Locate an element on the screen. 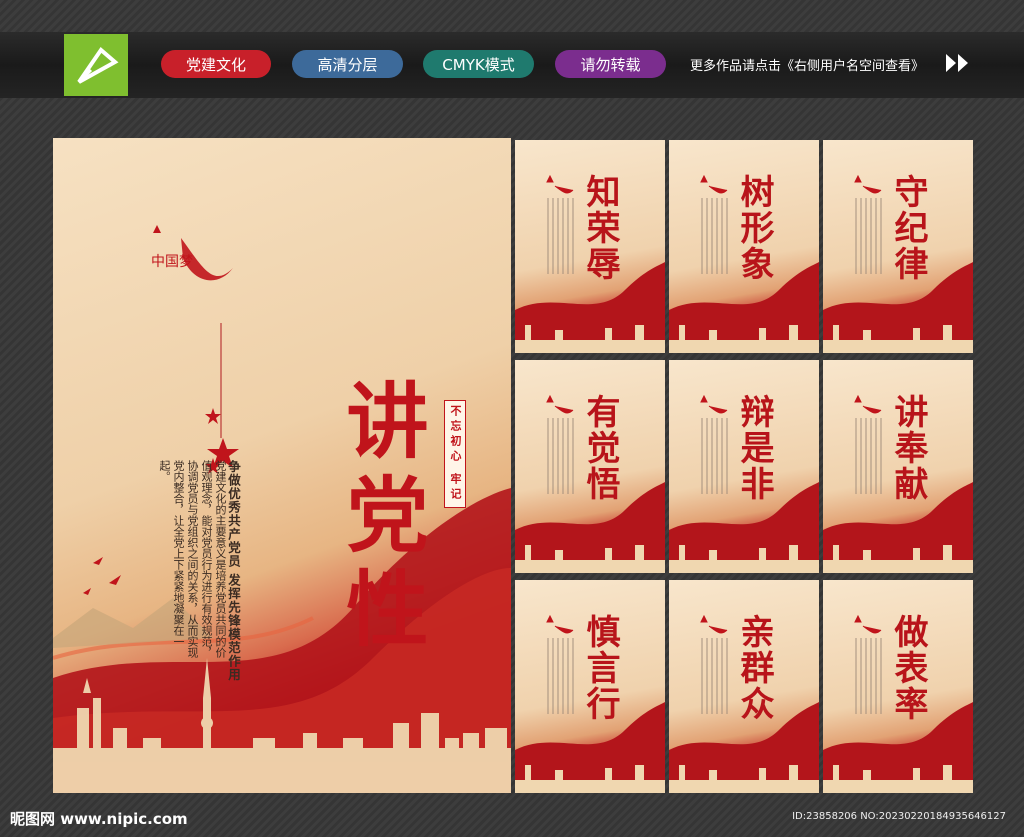 Image resolution: width=1024 pixels, height=837 pixels. pen-icon is located at coordinates (98, 65).